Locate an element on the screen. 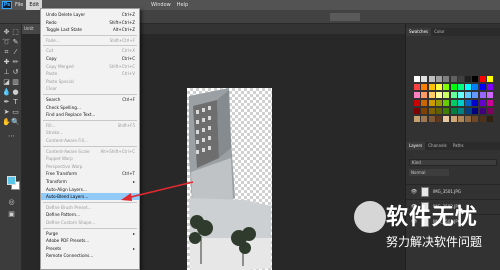 Image resolution: width=500 pixels, height=270 pixels. layer-filter-select: Kind is located at coordinates (453, 162).